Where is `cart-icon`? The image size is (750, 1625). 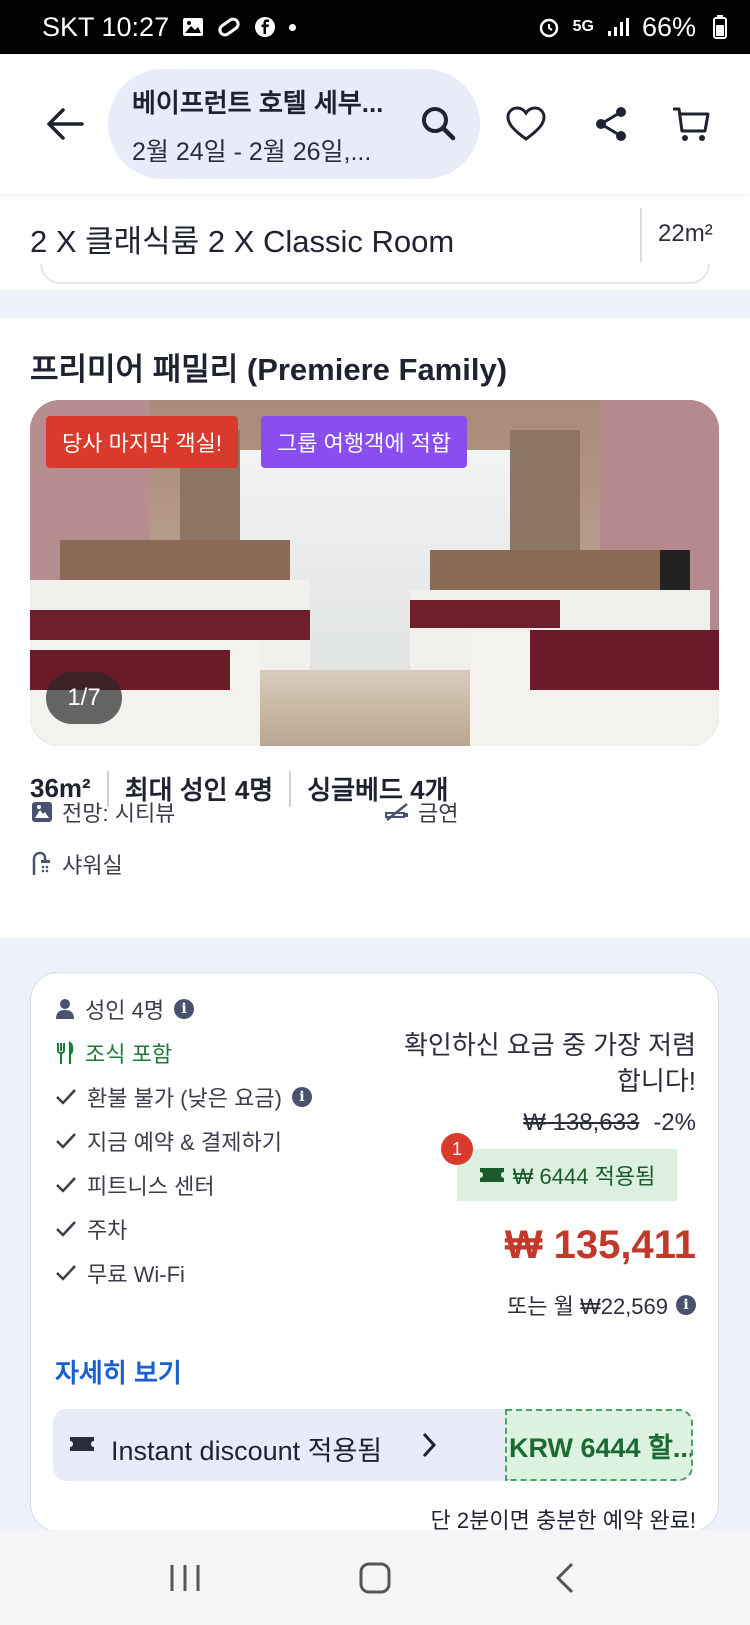 cart-icon is located at coordinates (691, 124).